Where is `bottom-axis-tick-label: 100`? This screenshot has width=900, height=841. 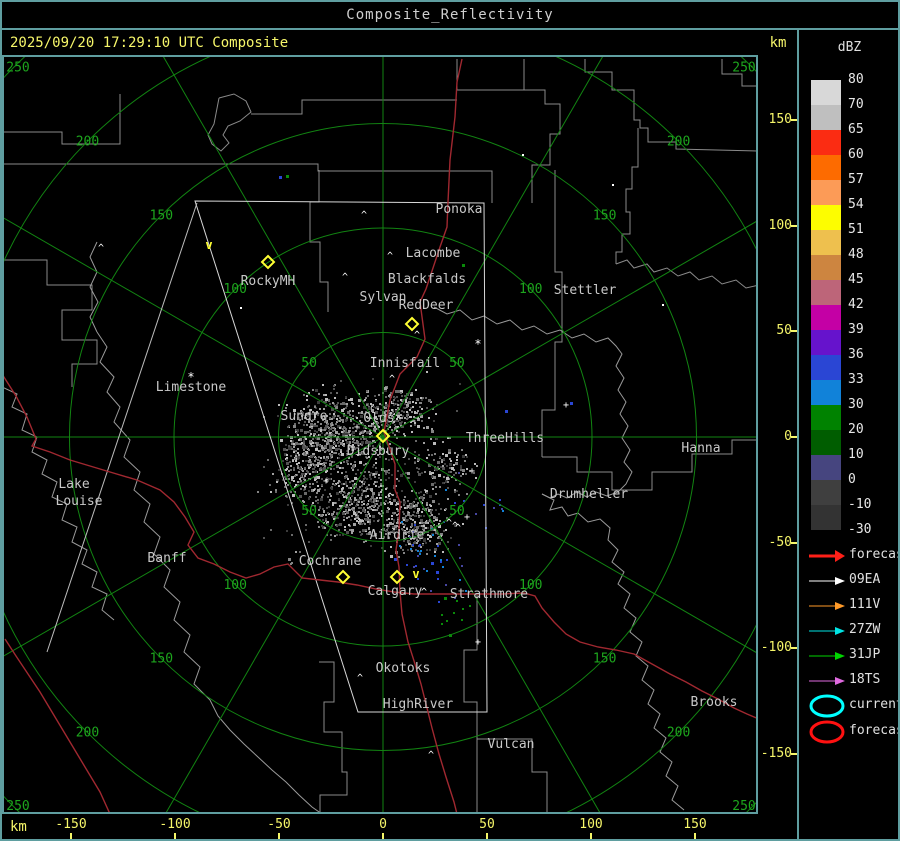
bottom-axis-tick-label: 100 is located at coordinates (591, 824).